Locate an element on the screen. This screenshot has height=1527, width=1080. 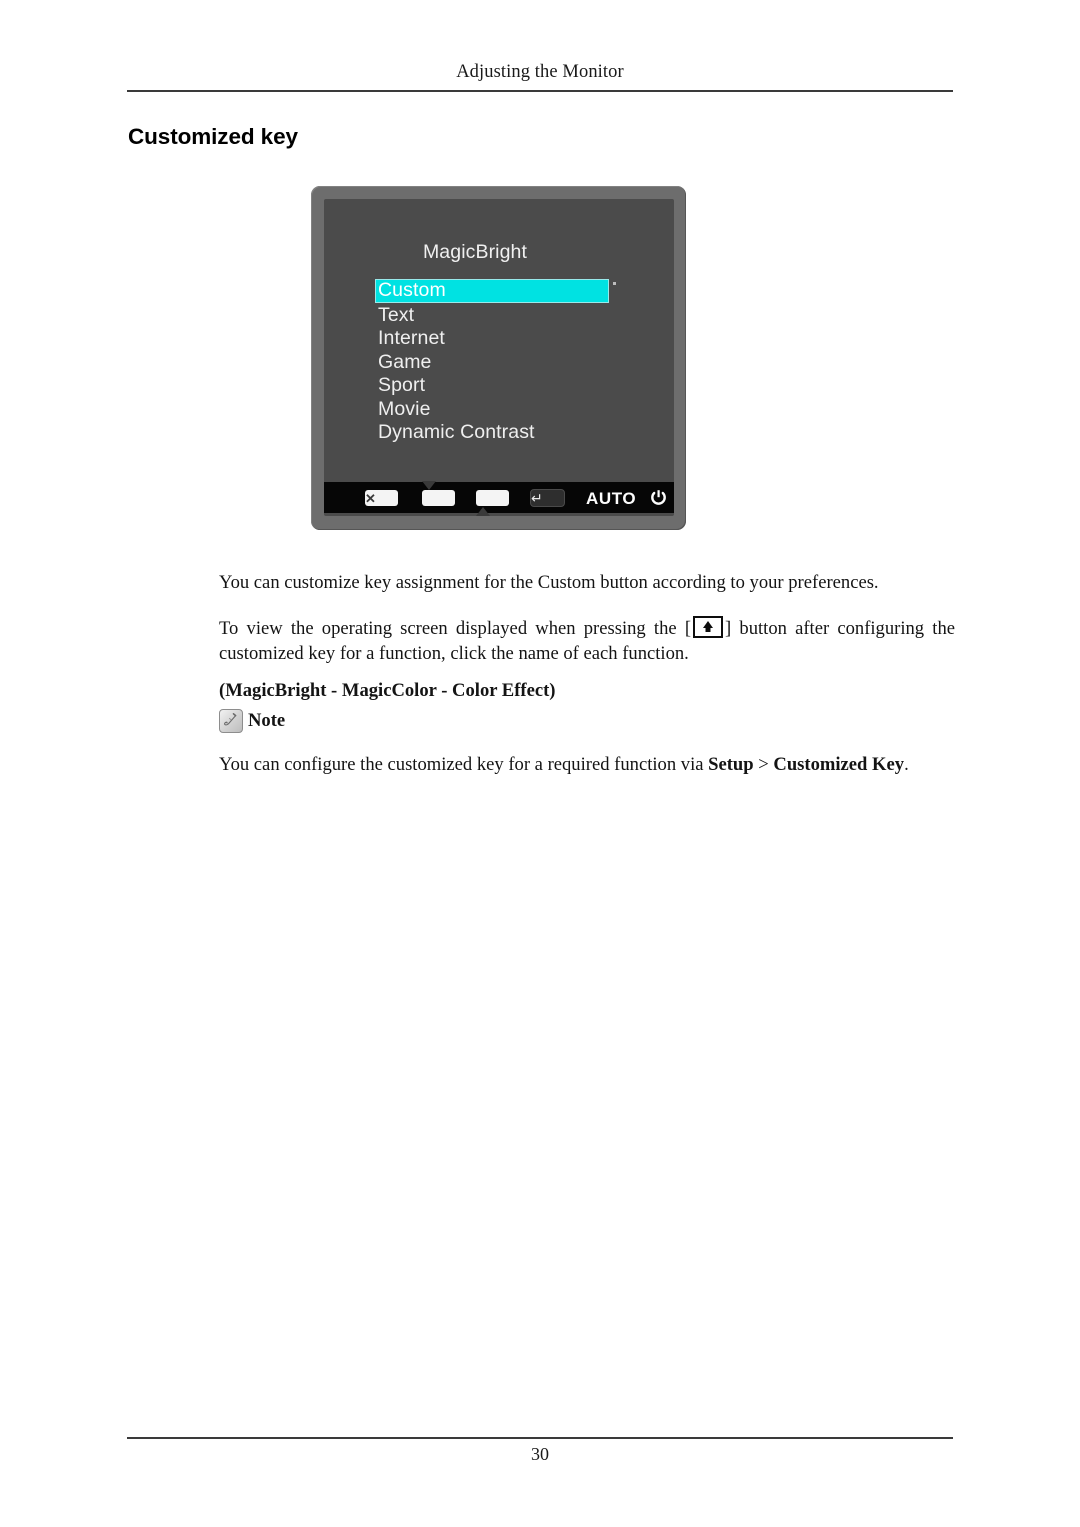
osd-down-button is located at coordinates (438, 493).